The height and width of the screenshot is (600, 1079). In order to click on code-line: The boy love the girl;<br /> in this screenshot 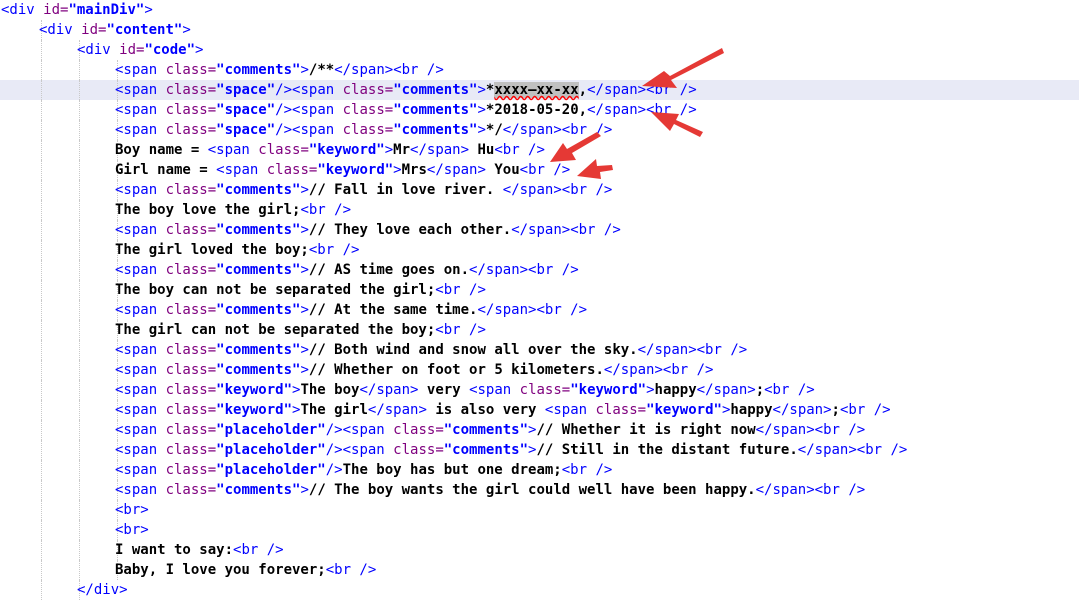, I will do `click(539, 210)`.